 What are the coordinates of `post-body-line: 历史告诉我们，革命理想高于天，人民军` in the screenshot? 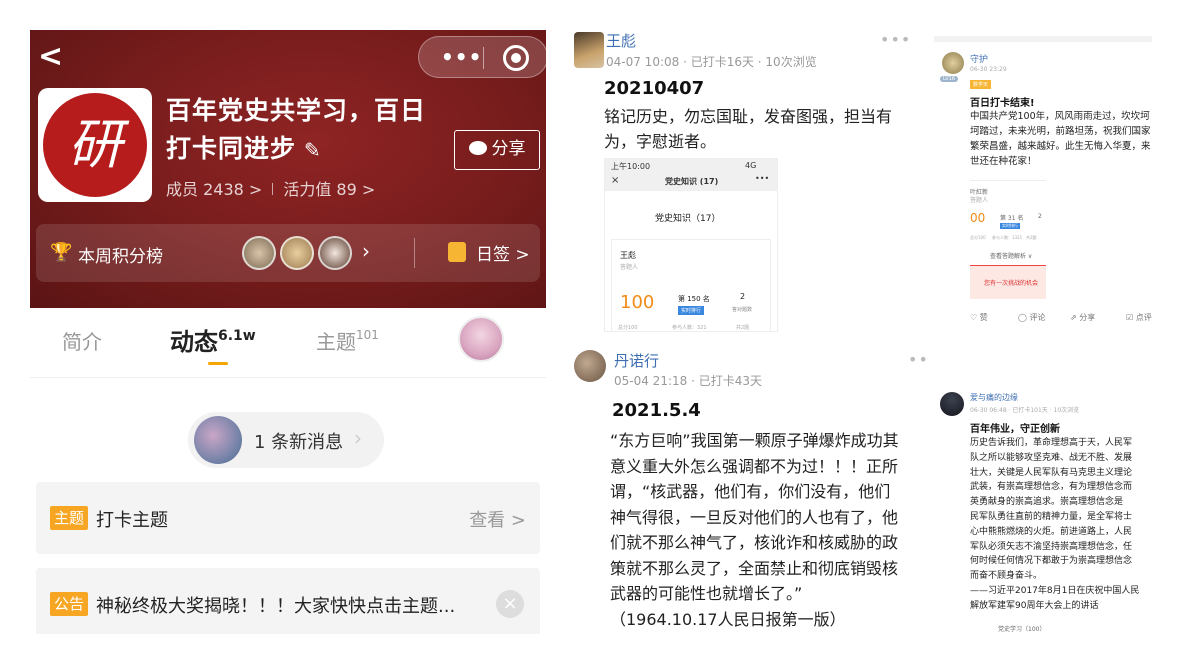 It's located at (1051, 443).